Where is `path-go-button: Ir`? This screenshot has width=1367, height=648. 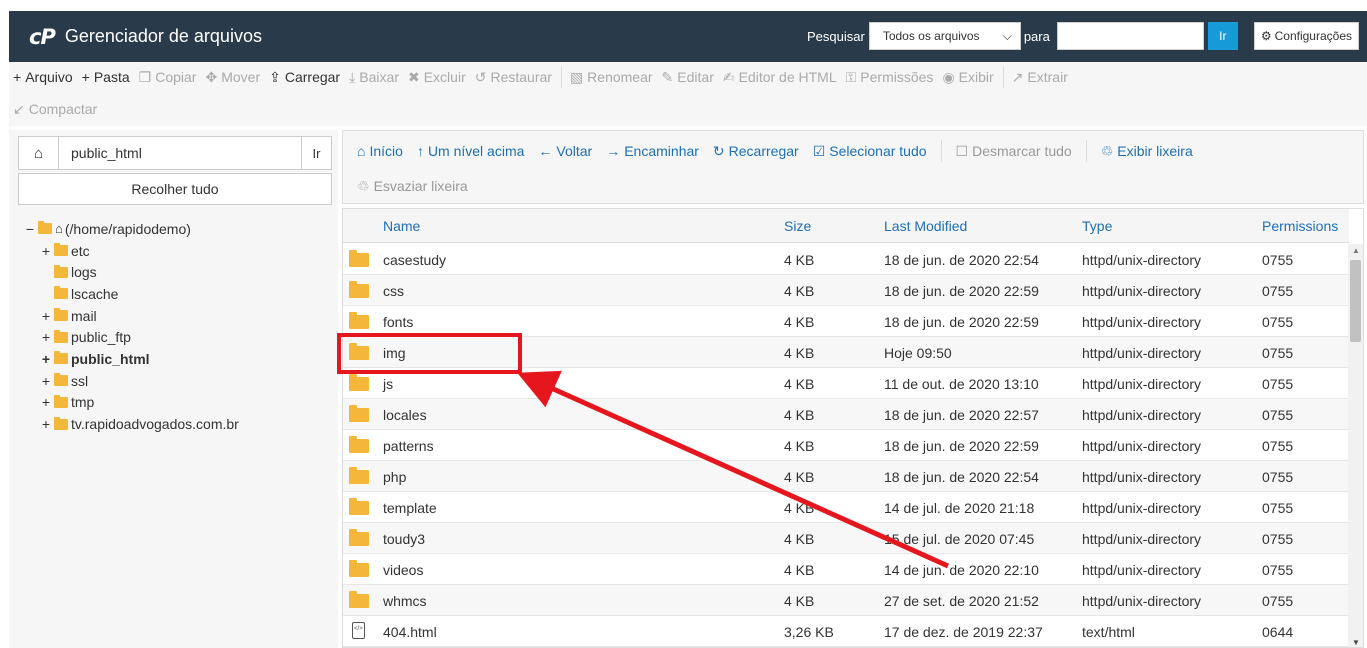
path-go-button: Ir is located at coordinates (316, 153).